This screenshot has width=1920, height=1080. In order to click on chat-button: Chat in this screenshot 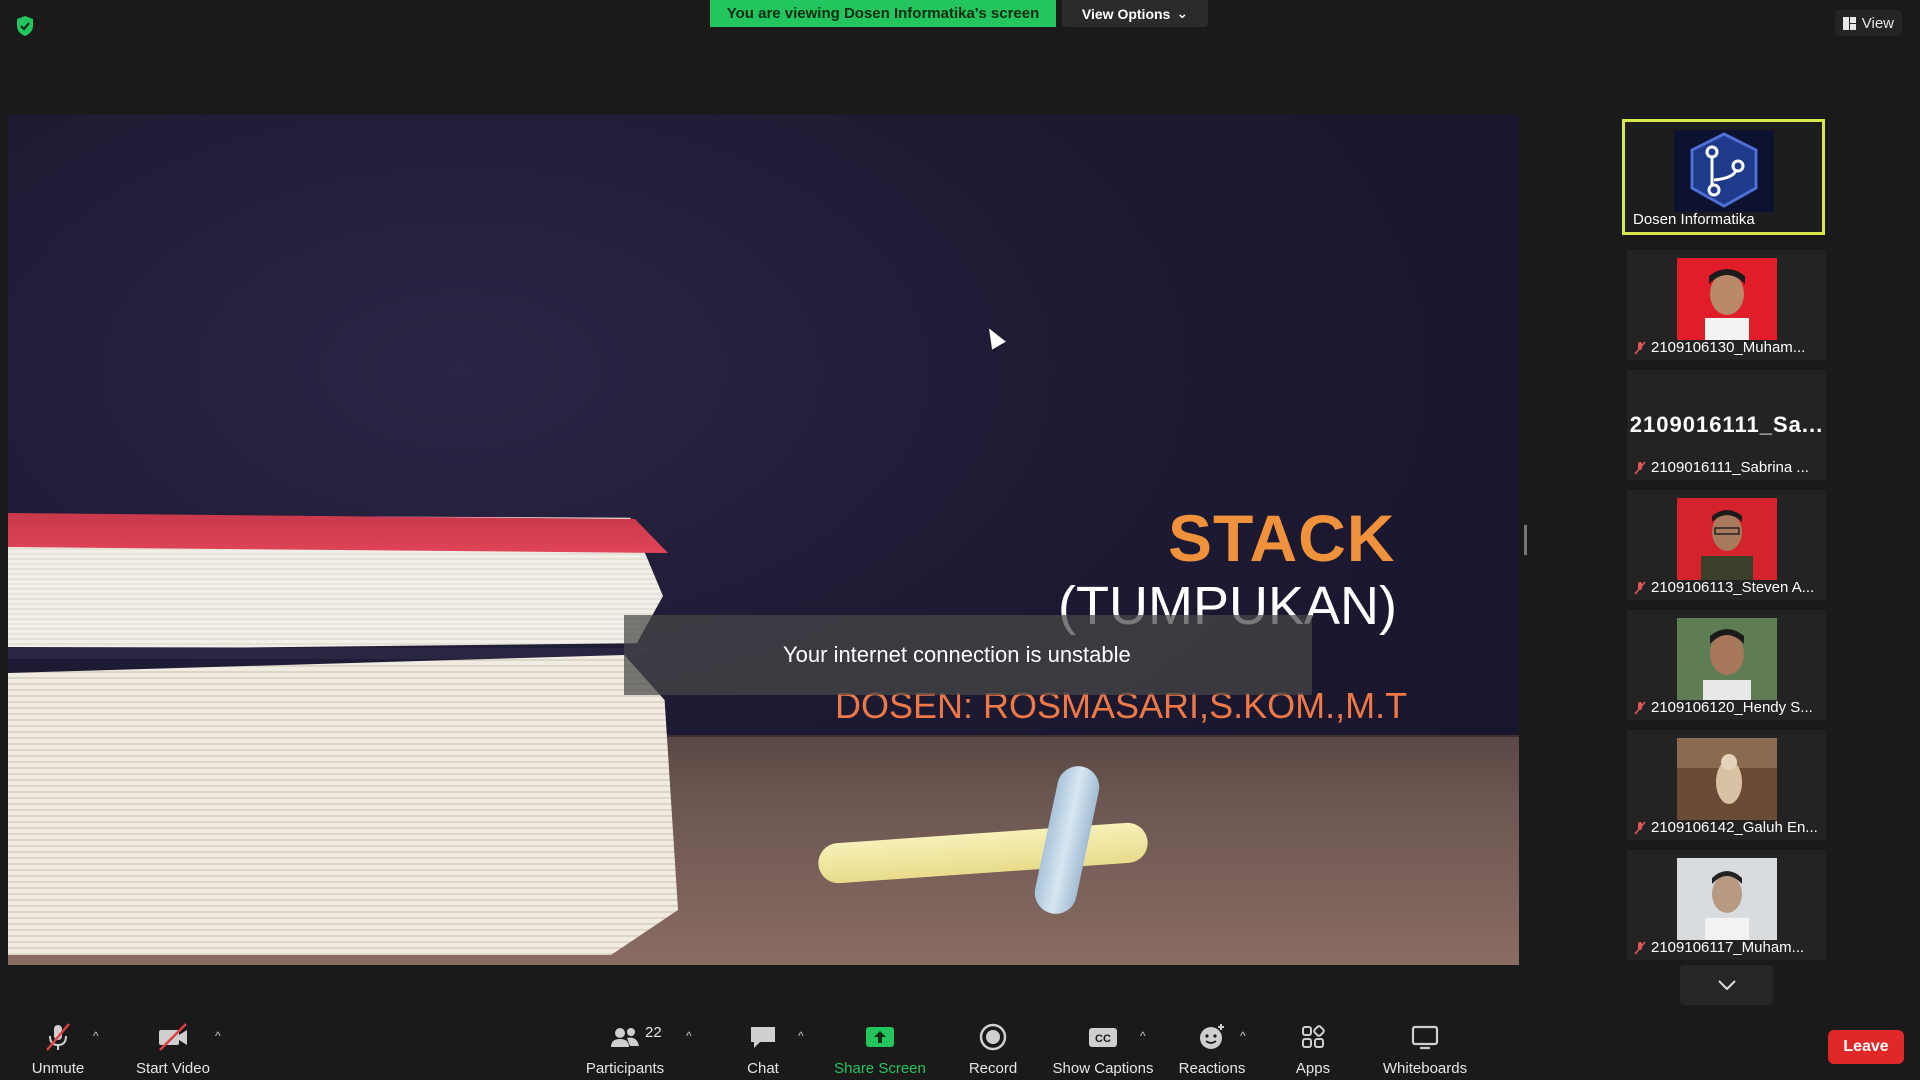, I will do `click(763, 1046)`.